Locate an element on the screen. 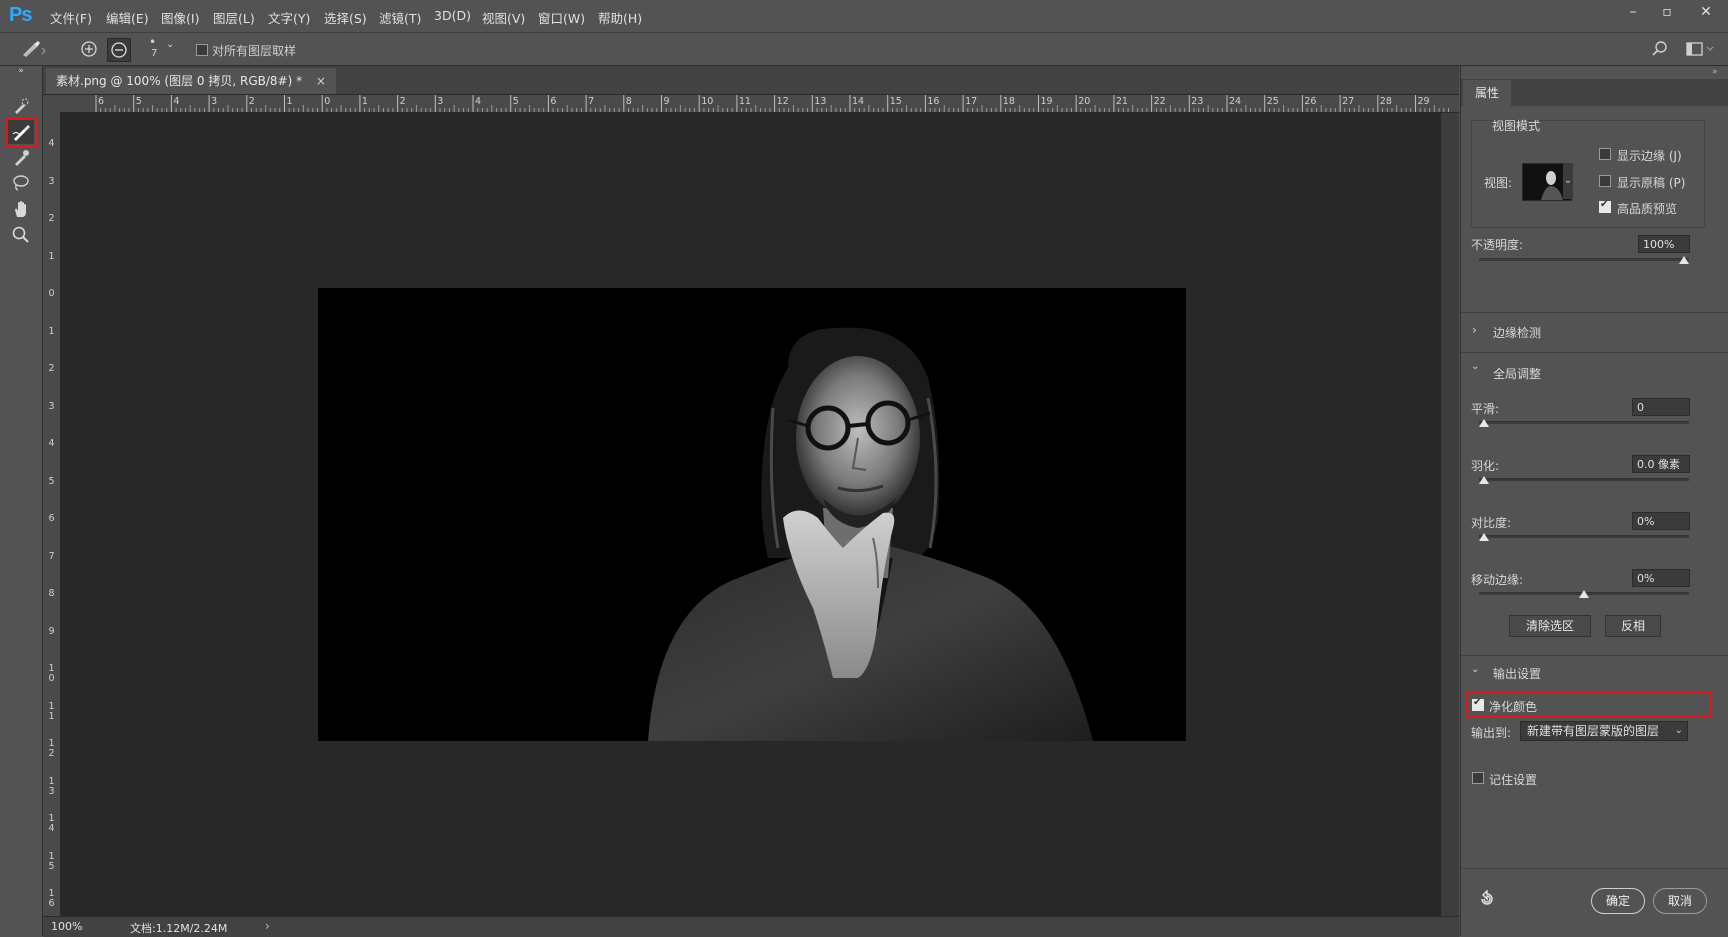 The height and width of the screenshot is (937, 1728). ruler-tick-label: 7 is located at coordinates (591, 101).